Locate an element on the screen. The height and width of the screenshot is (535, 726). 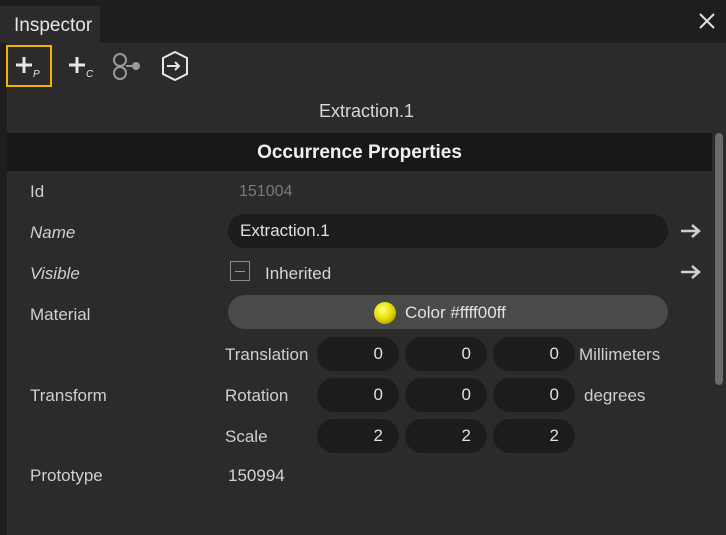
add-property-button: P is located at coordinates (29, 66).